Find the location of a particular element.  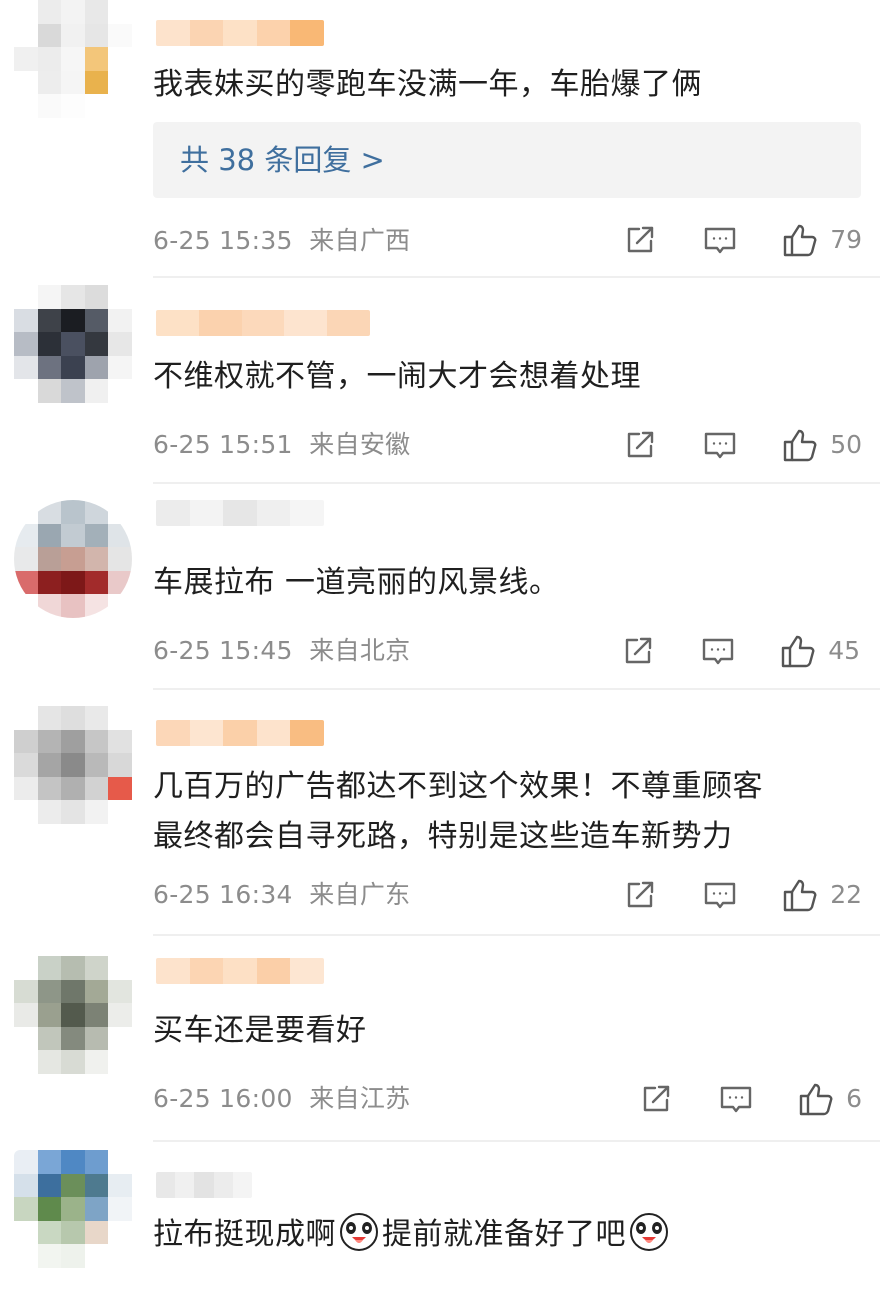

comment-time: 6-25 15:51 is located at coordinates (223, 444).